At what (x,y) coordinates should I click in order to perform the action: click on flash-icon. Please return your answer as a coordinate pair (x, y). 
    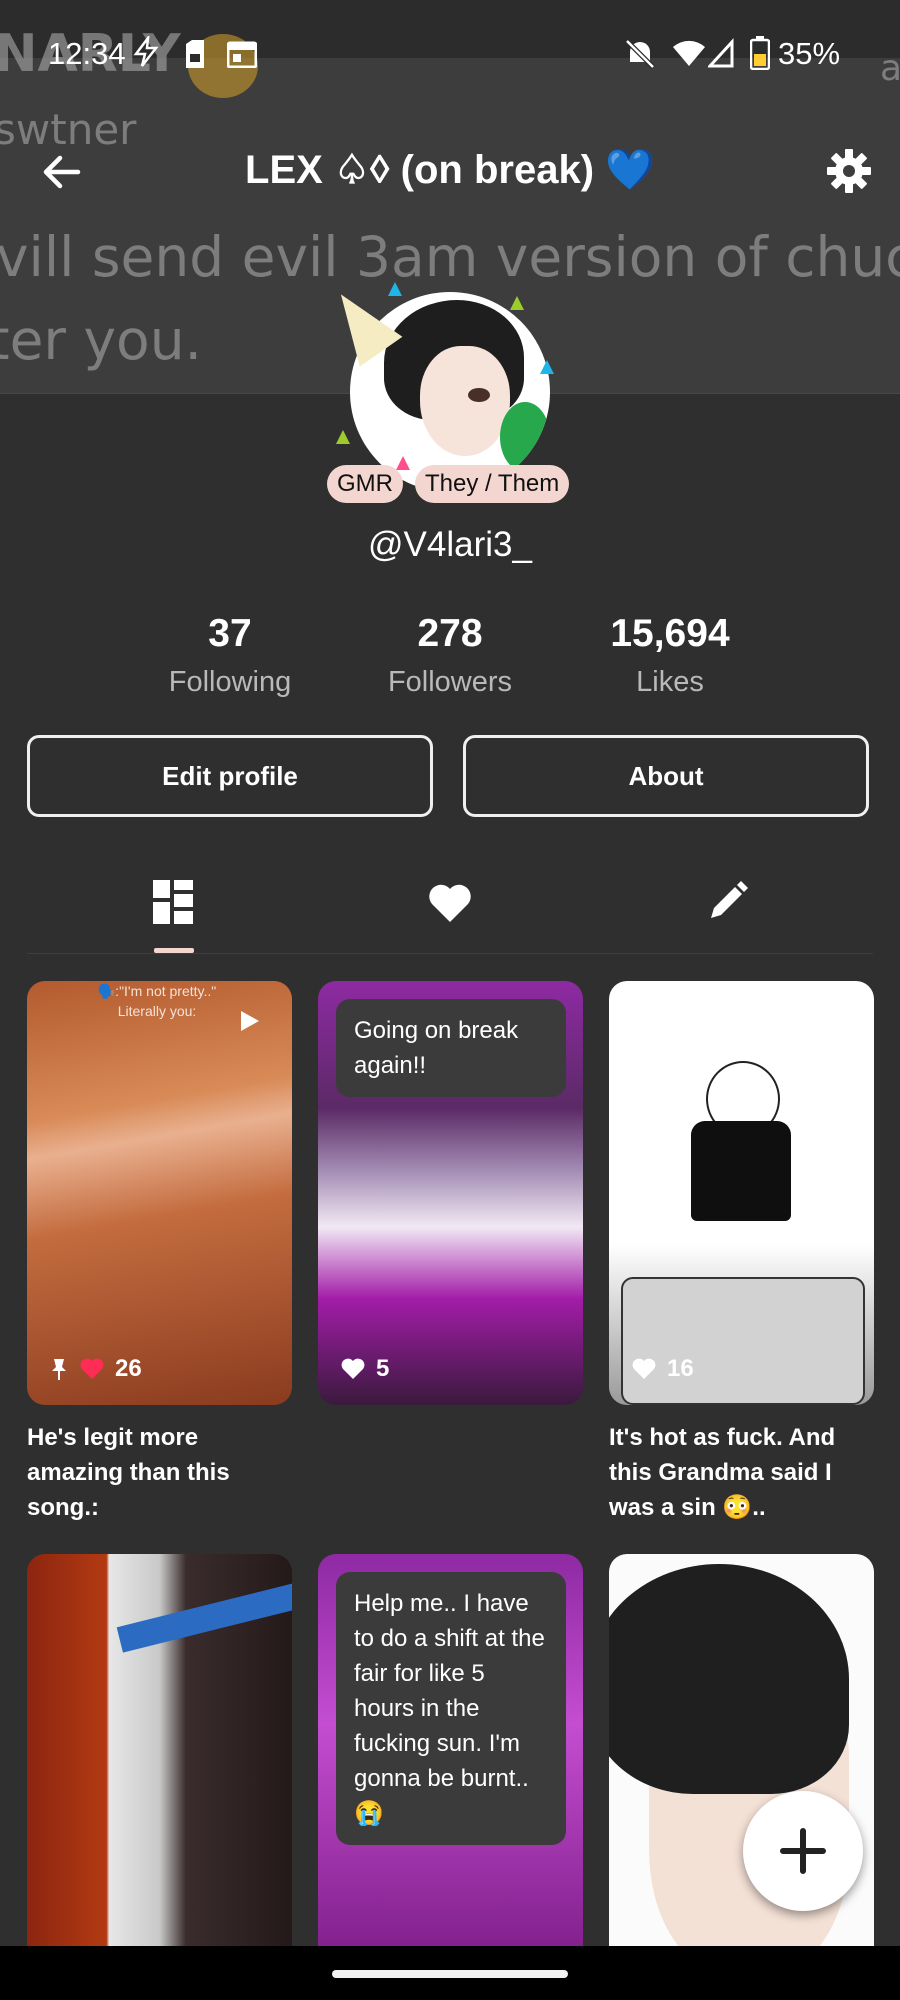
    Looking at the image, I should click on (146, 54).